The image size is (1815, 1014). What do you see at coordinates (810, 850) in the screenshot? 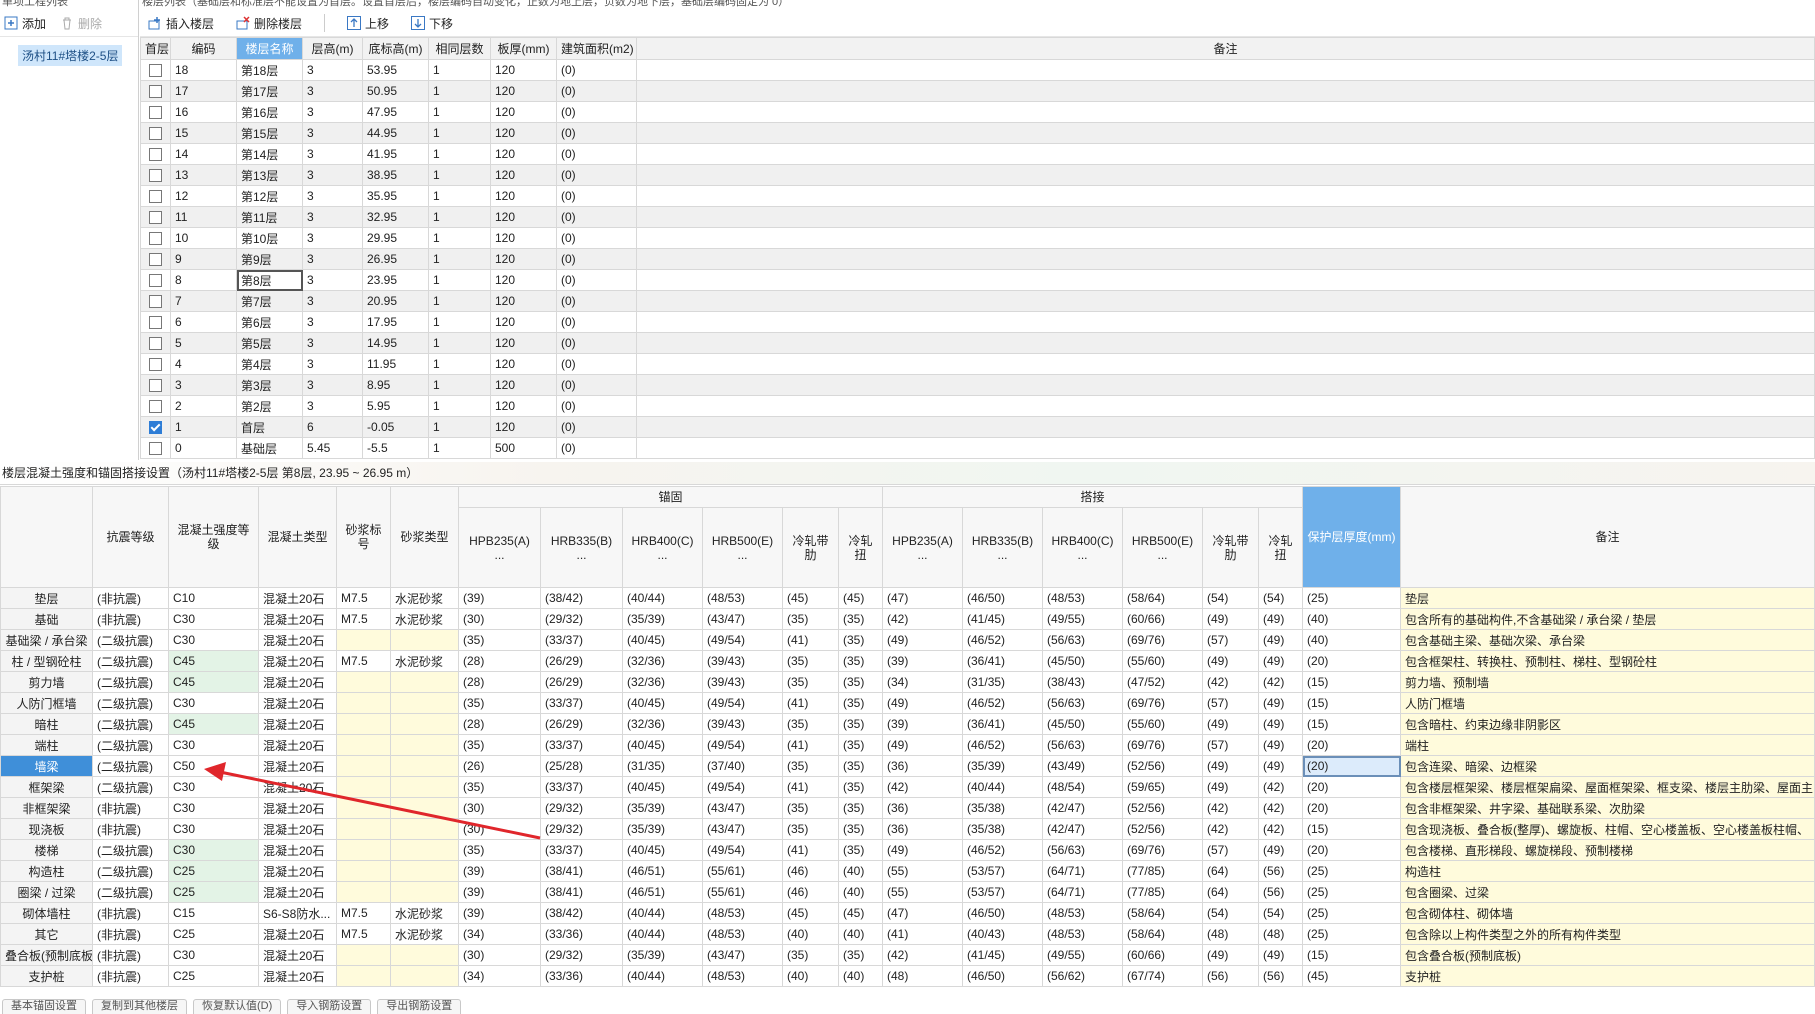
I see `cell-anchor-crb: (41)` at bounding box center [810, 850].